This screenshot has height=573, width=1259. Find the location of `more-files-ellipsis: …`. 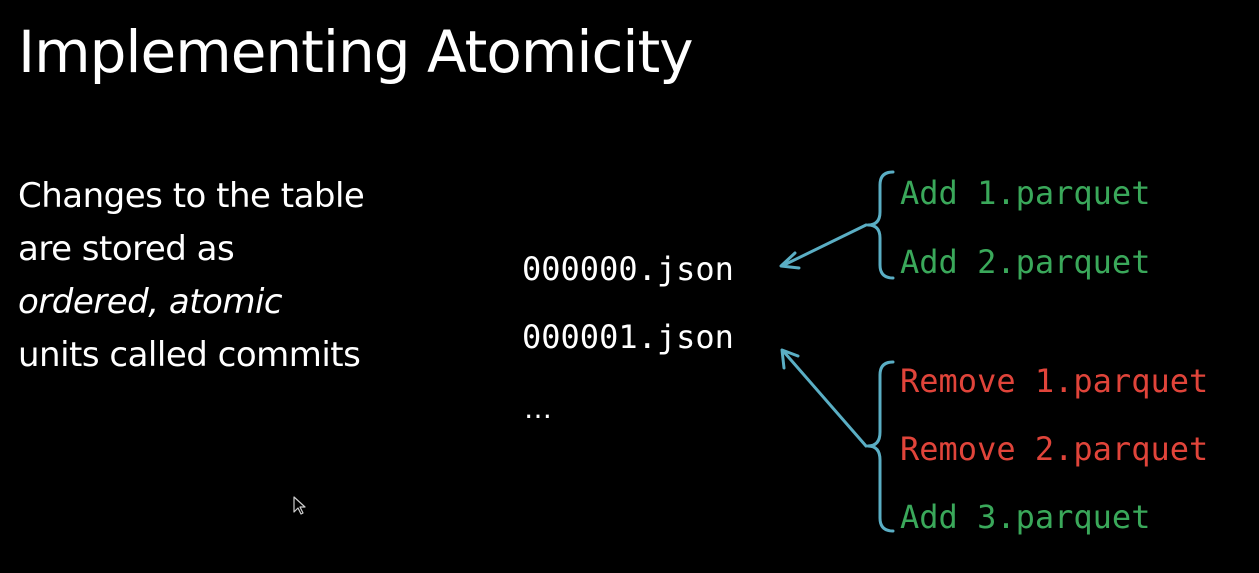

more-files-ellipsis: … is located at coordinates (538, 408).